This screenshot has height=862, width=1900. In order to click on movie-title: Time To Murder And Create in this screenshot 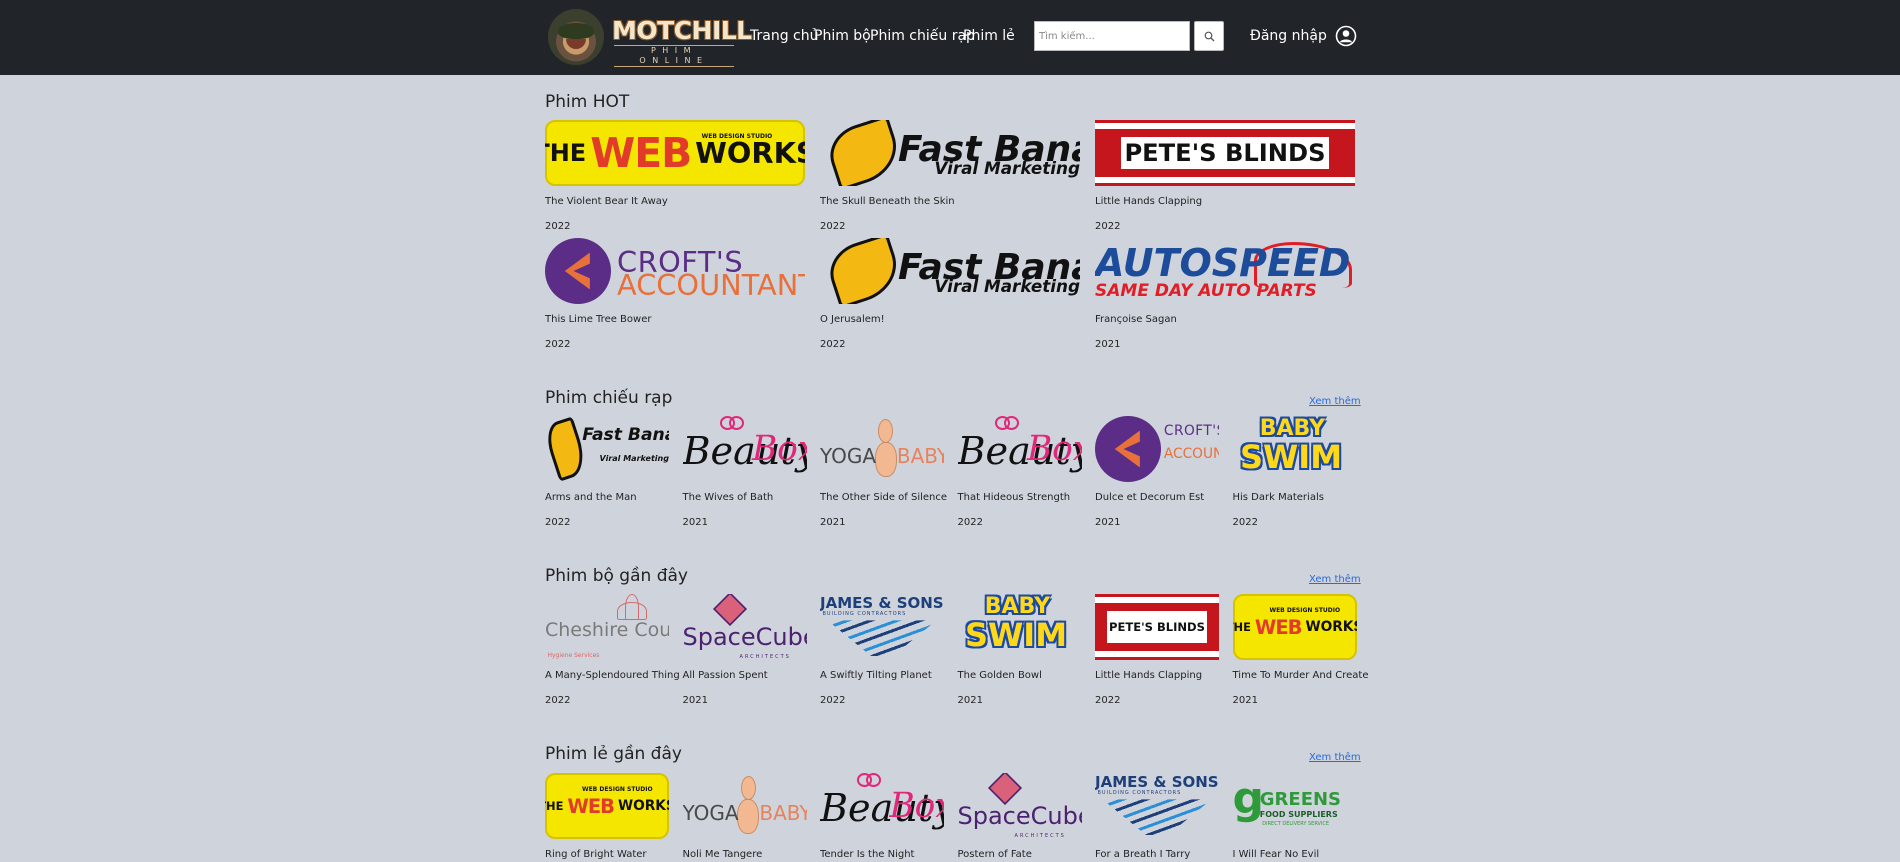, I will do `click(1301, 675)`.